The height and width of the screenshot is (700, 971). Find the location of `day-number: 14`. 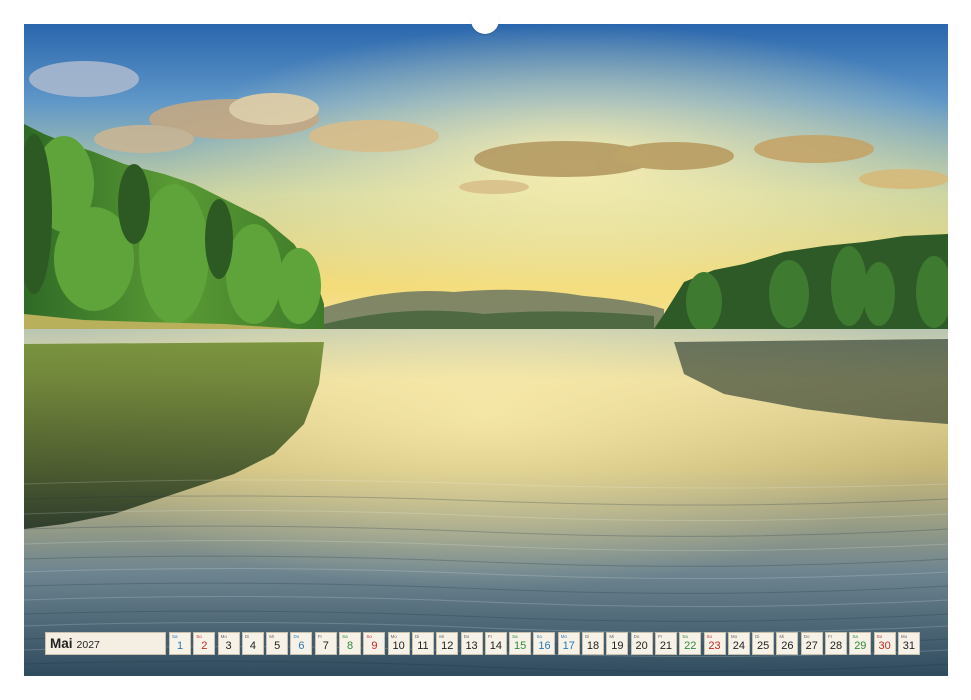

day-number: 14 is located at coordinates (495, 646).